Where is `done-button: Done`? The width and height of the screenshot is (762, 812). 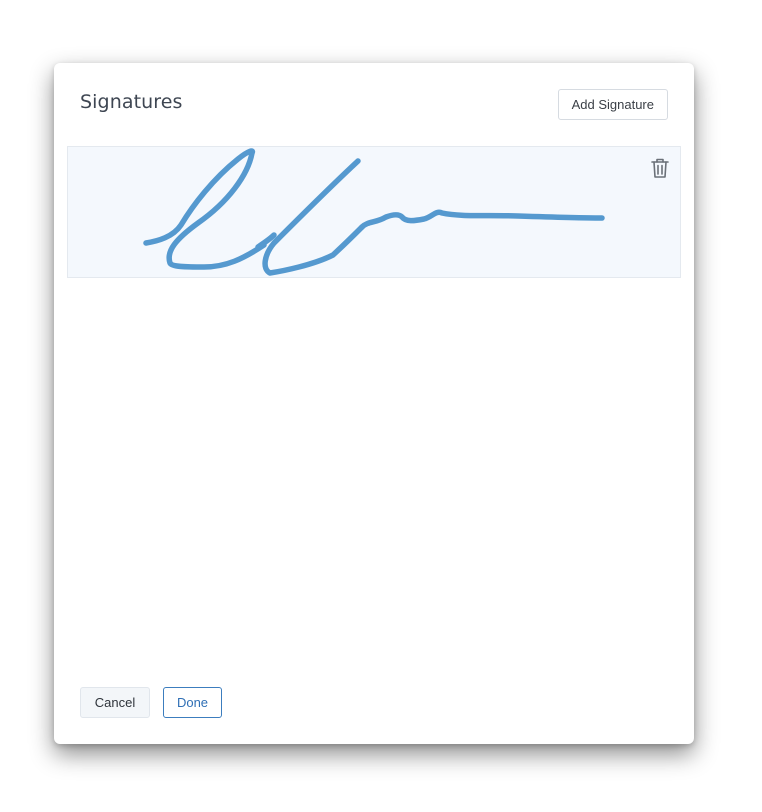
done-button: Done is located at coordinates (192, 702).